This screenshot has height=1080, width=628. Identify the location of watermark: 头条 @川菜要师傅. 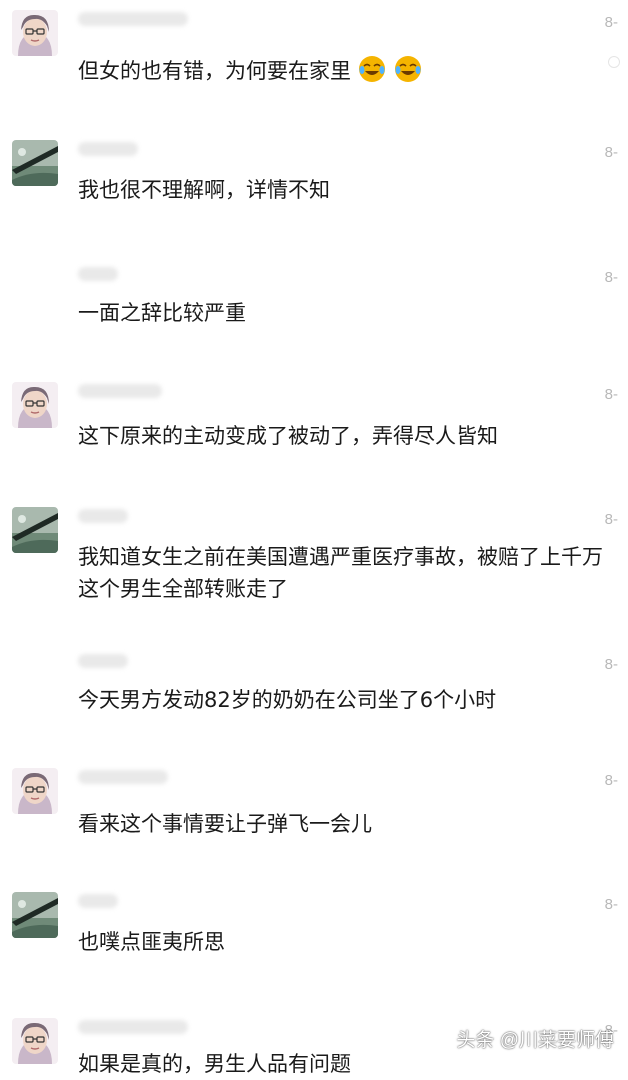
(535, 1040).